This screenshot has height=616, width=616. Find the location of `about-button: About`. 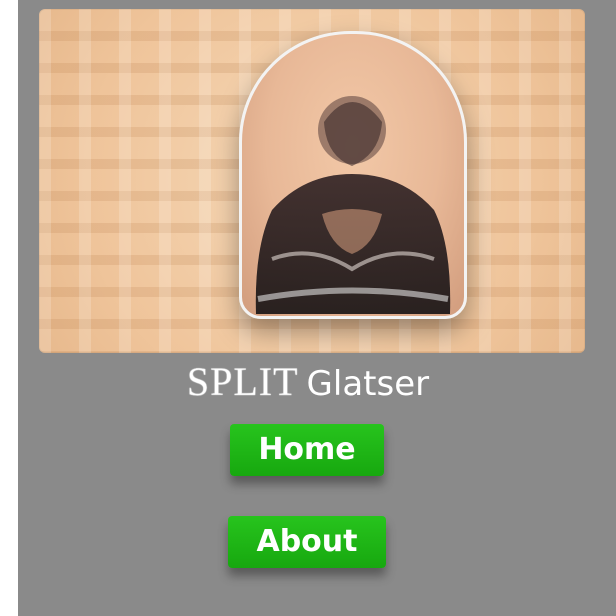

about-button: About is located at coordinates (307, 542).